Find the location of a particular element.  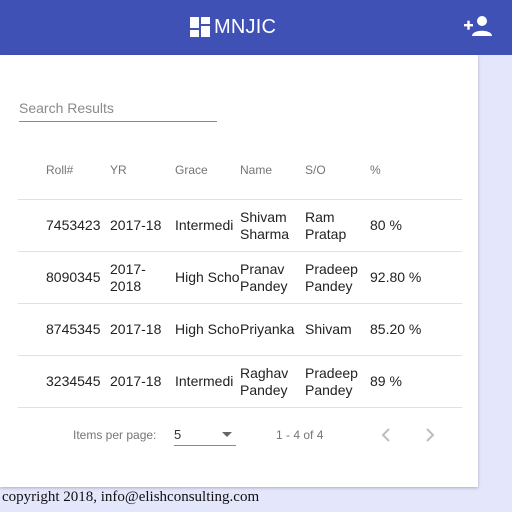

cell-name: Pranav Pandey is located at coordinates (264, 277).